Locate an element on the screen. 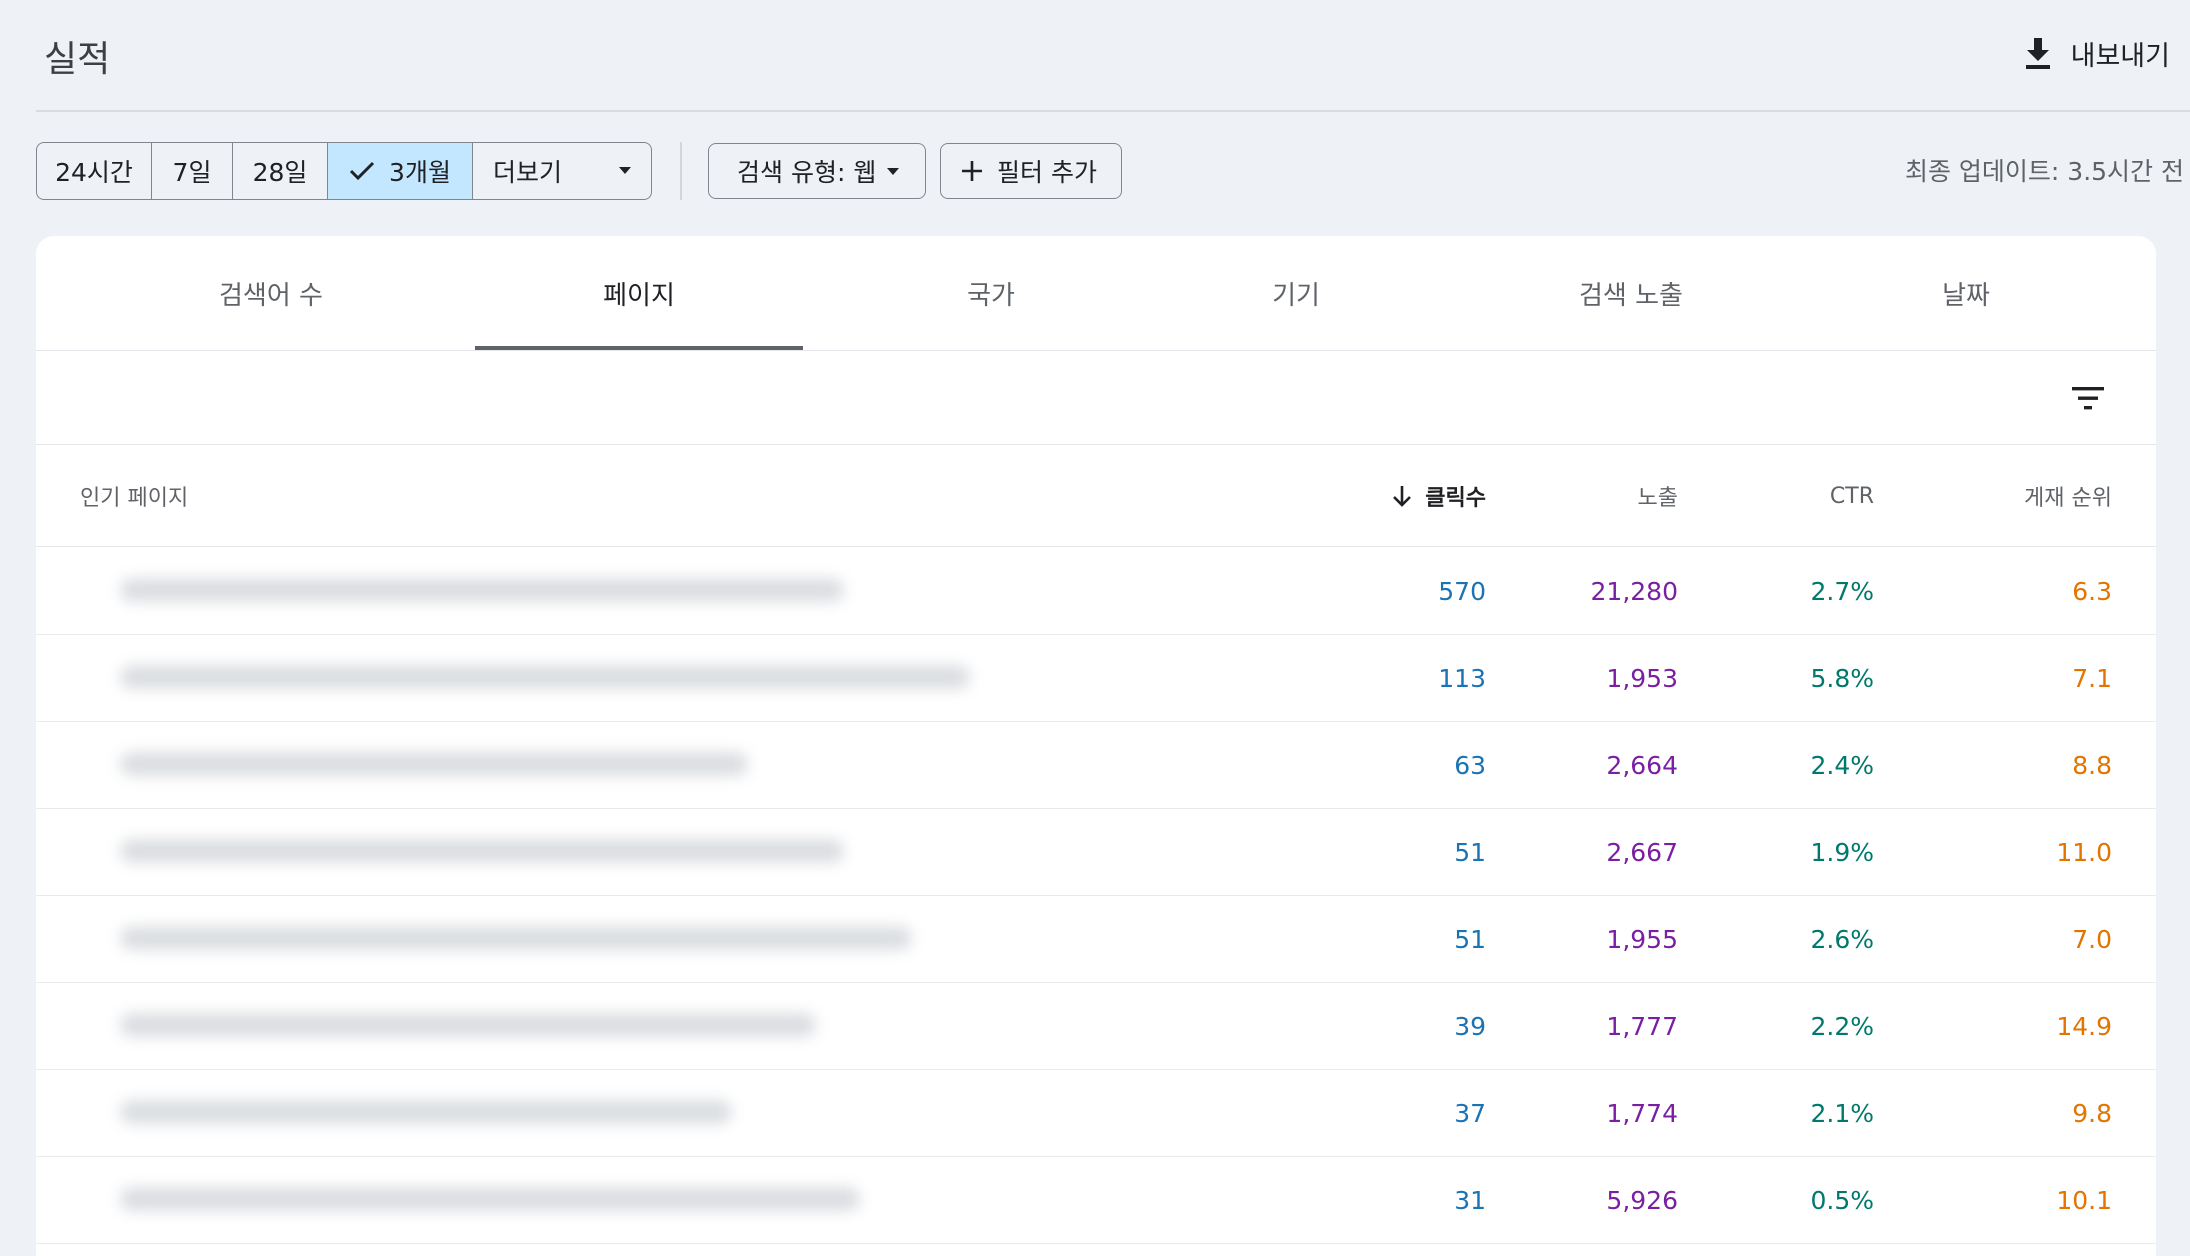 This screenshot has width=2190, height=1256. export-label: 내보내기 is located at coordinates (2120, 56).